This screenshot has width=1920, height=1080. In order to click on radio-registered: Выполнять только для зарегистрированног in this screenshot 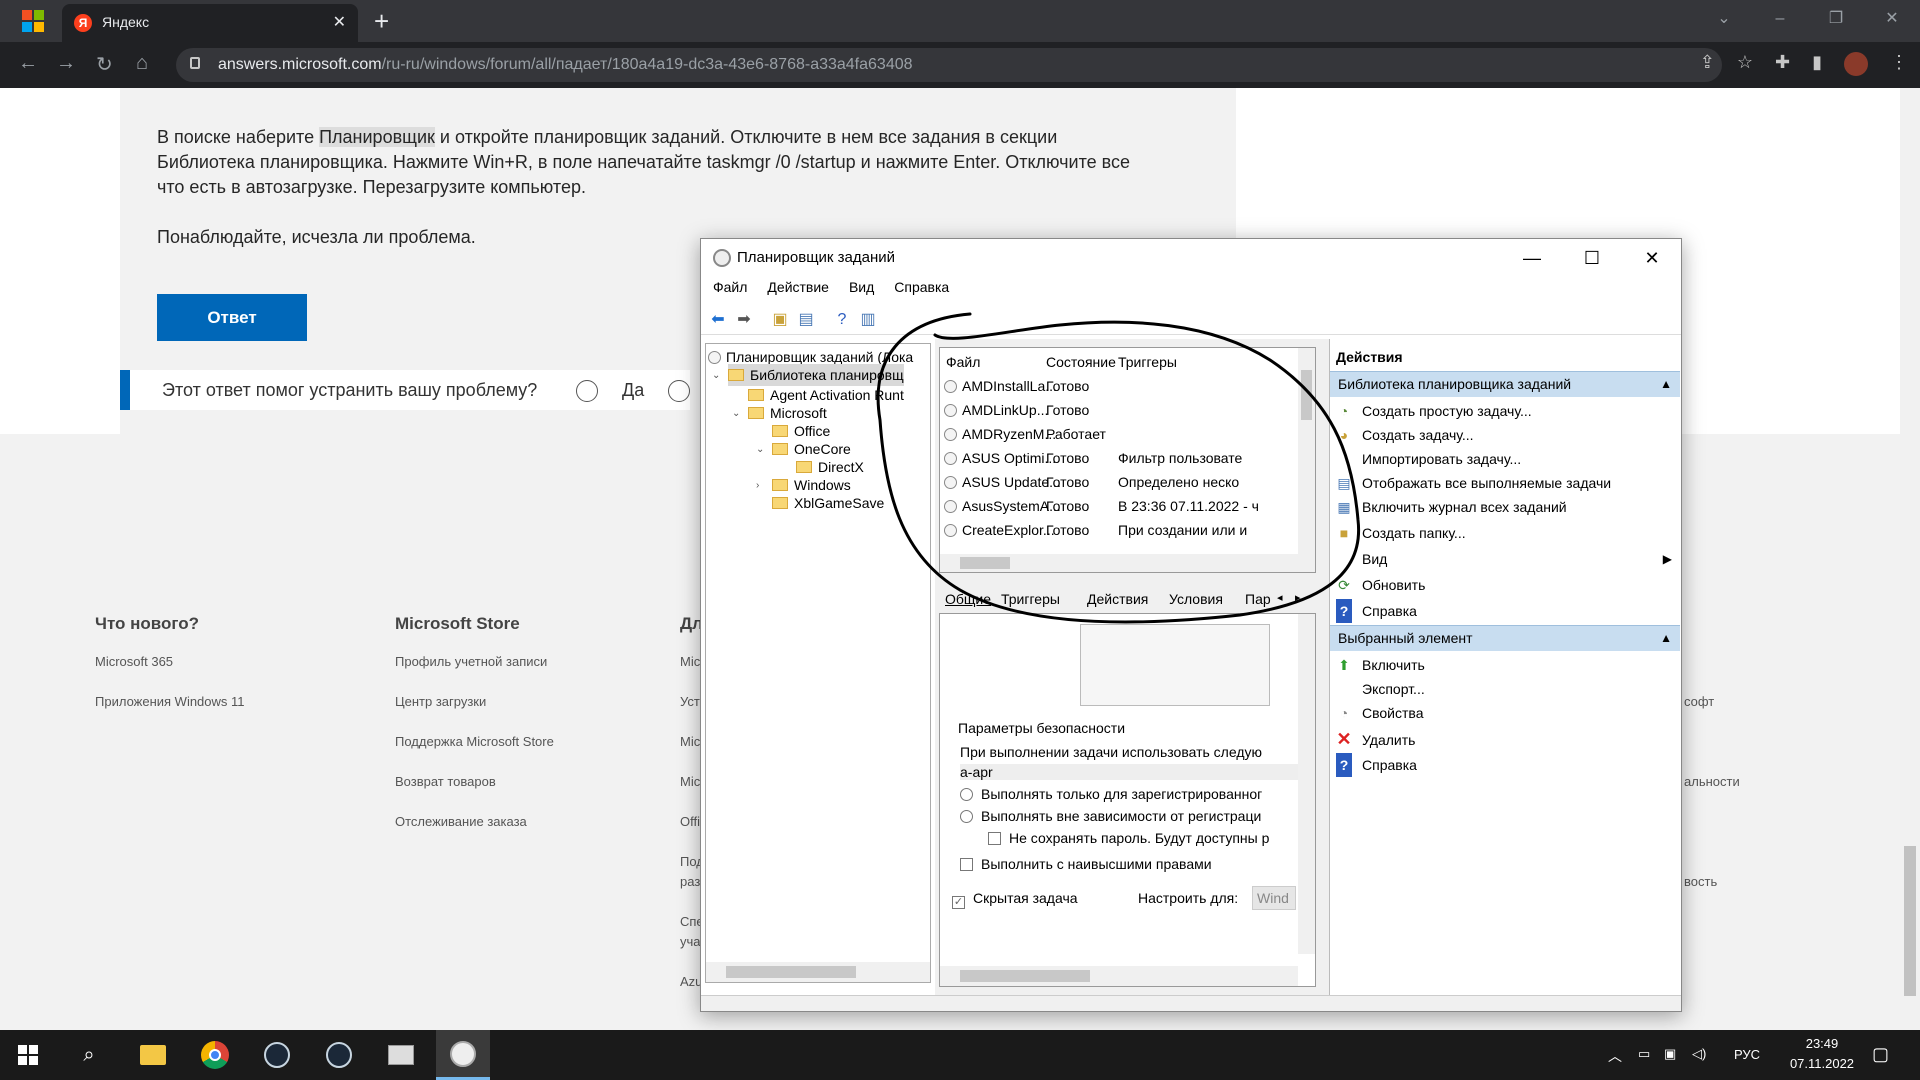, I will do `click(1111, 794)`.